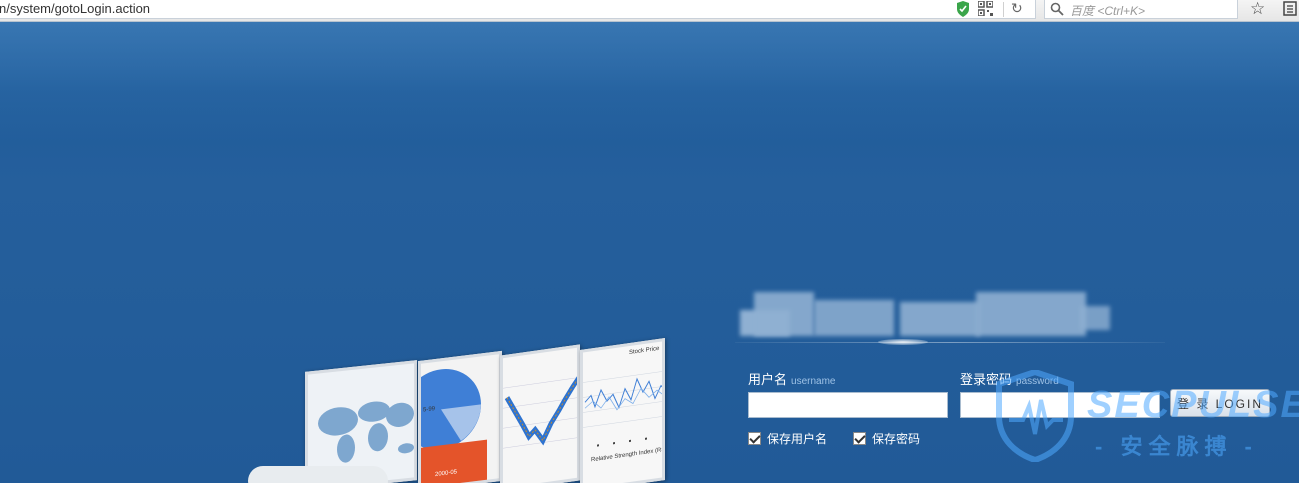 This screenshot has width=1299, height=483. I want to click on password-label: 登录密码 password, so click(1009, 378).